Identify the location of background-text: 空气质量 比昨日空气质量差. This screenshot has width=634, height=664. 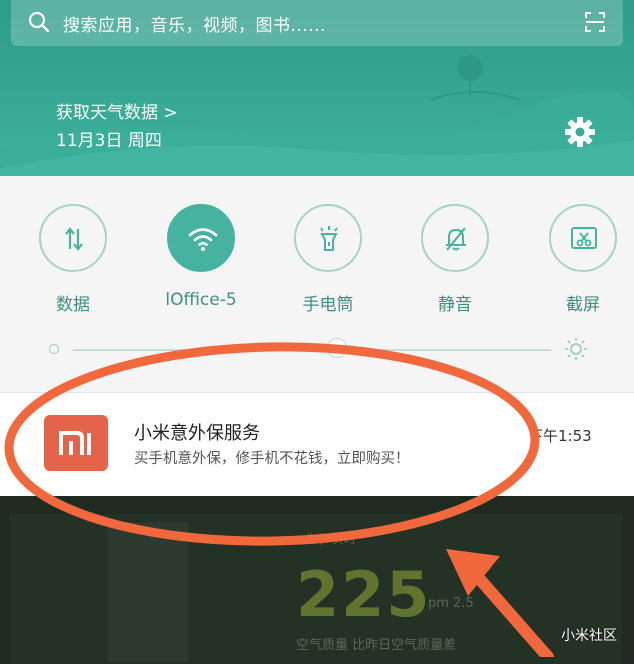
(376, 645).